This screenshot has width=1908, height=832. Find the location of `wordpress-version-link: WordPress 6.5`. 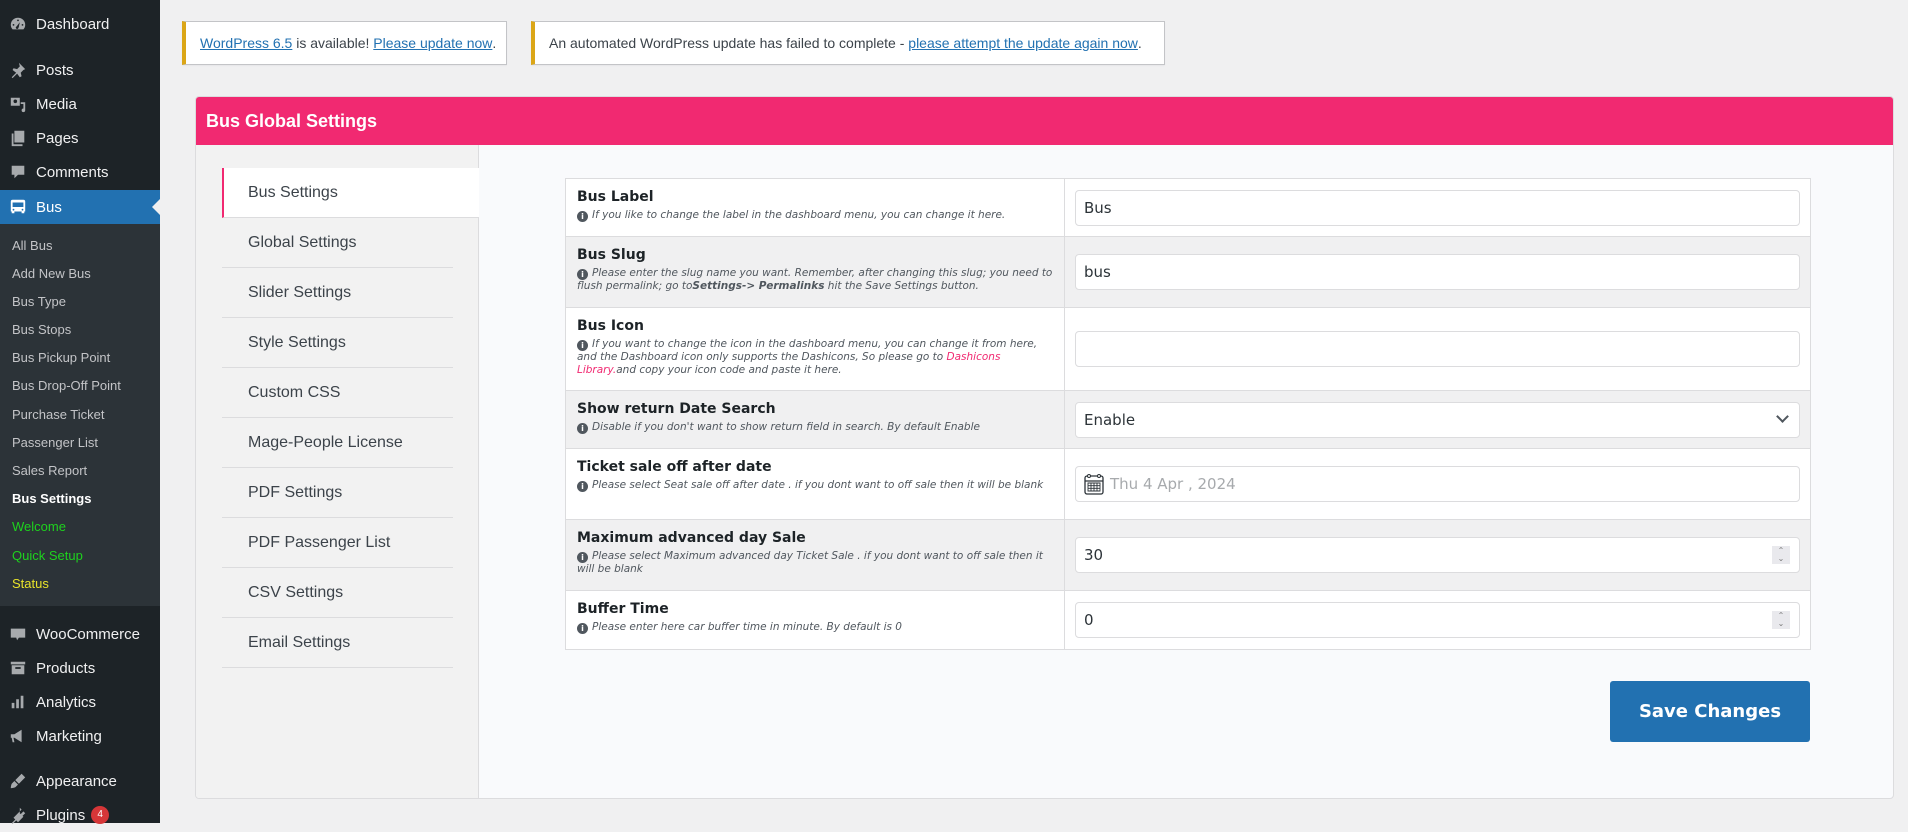

wordpress-version-link: WordPress 6.5 is located at coordinates (246, 43).